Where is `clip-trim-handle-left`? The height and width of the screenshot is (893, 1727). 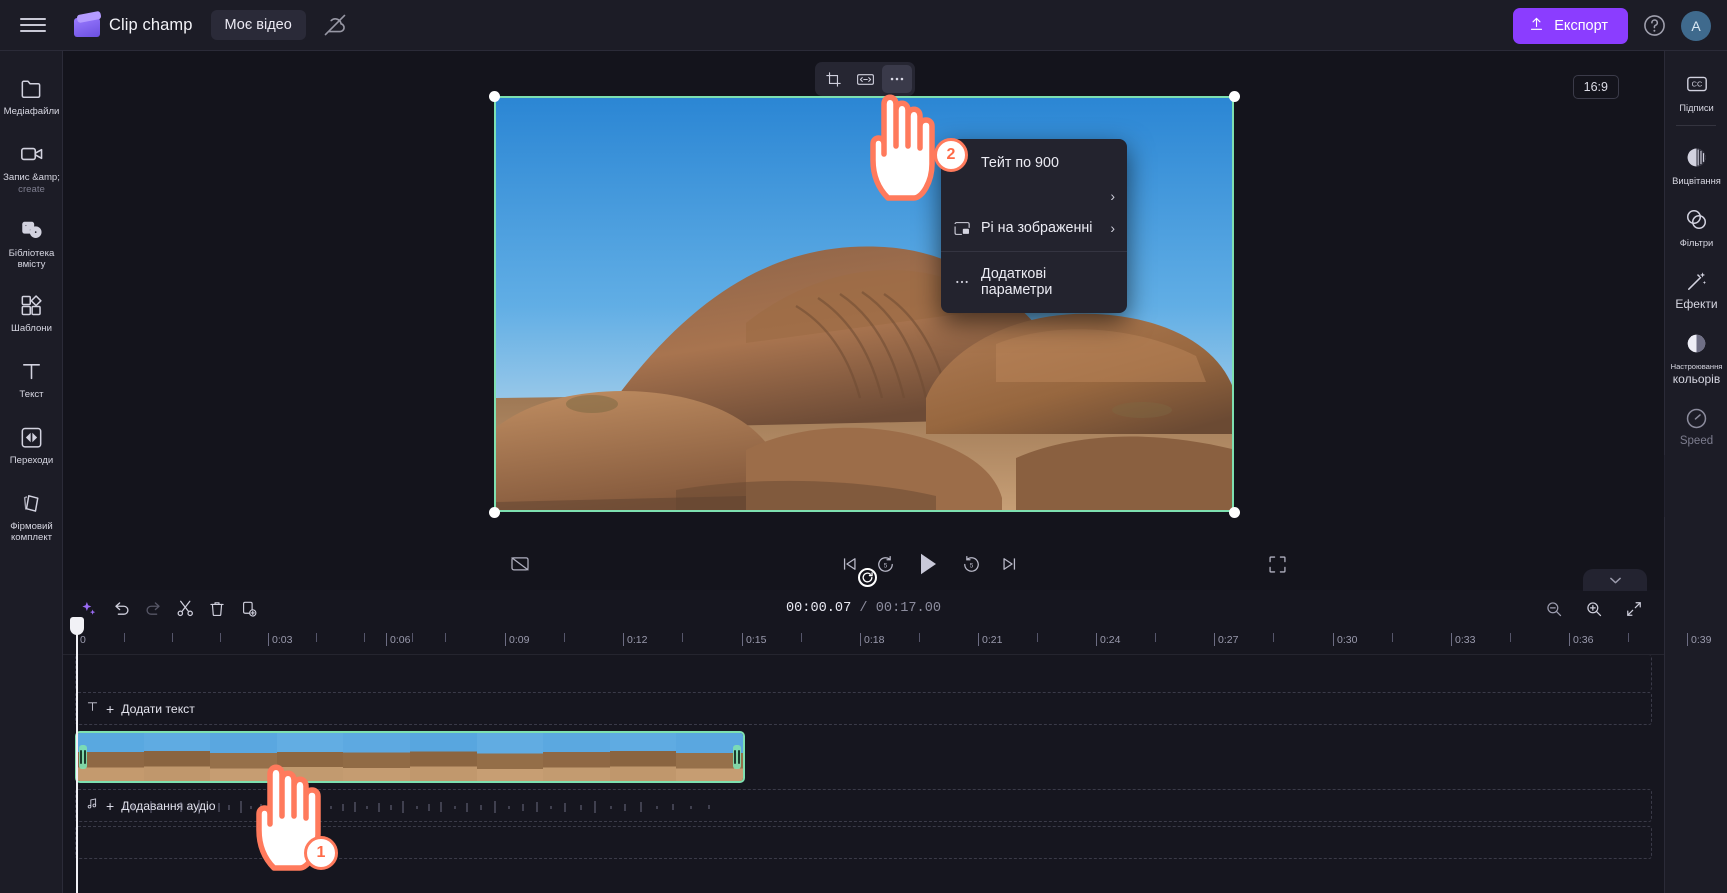
clip-trim-handle-left is located at coordinates (83, 757).